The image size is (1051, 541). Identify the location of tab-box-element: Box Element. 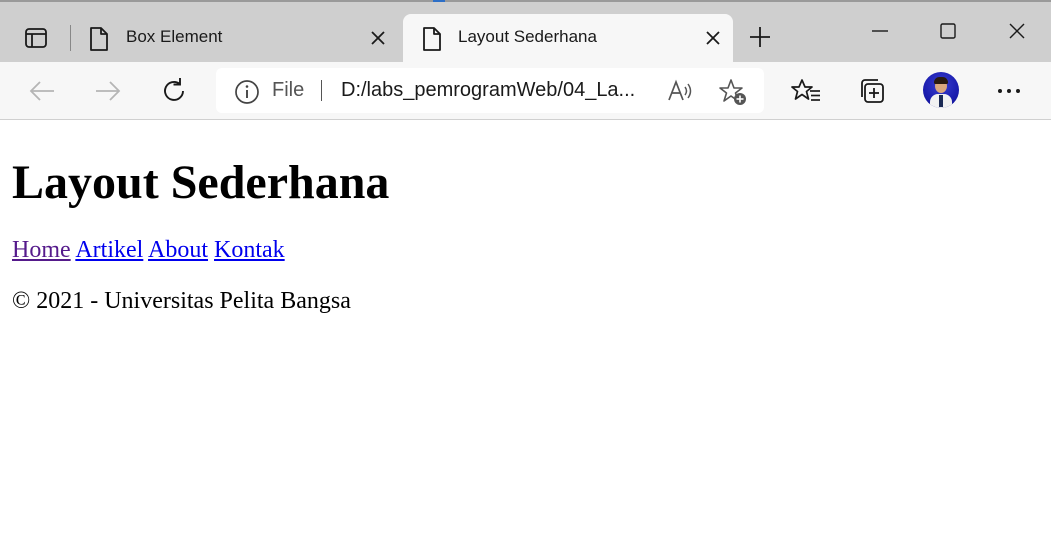
(239, 38).